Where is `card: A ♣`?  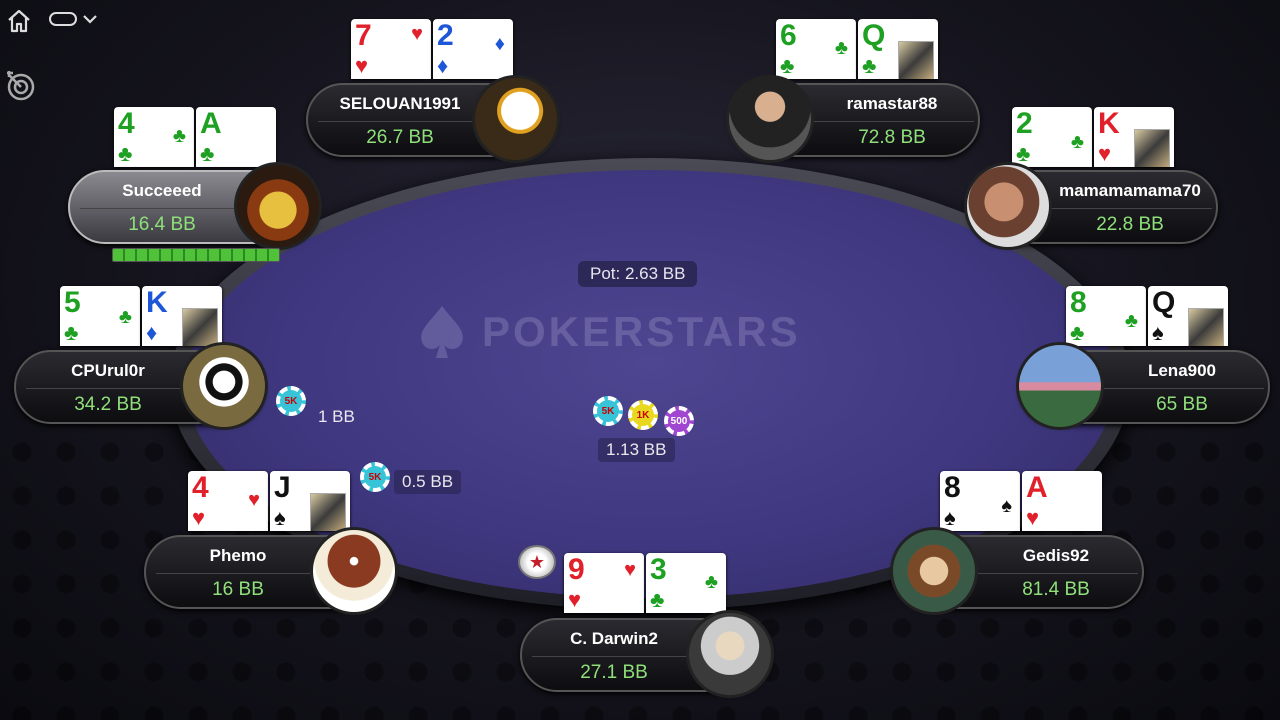 card: A ♣ is located at coordinates (236, 137).